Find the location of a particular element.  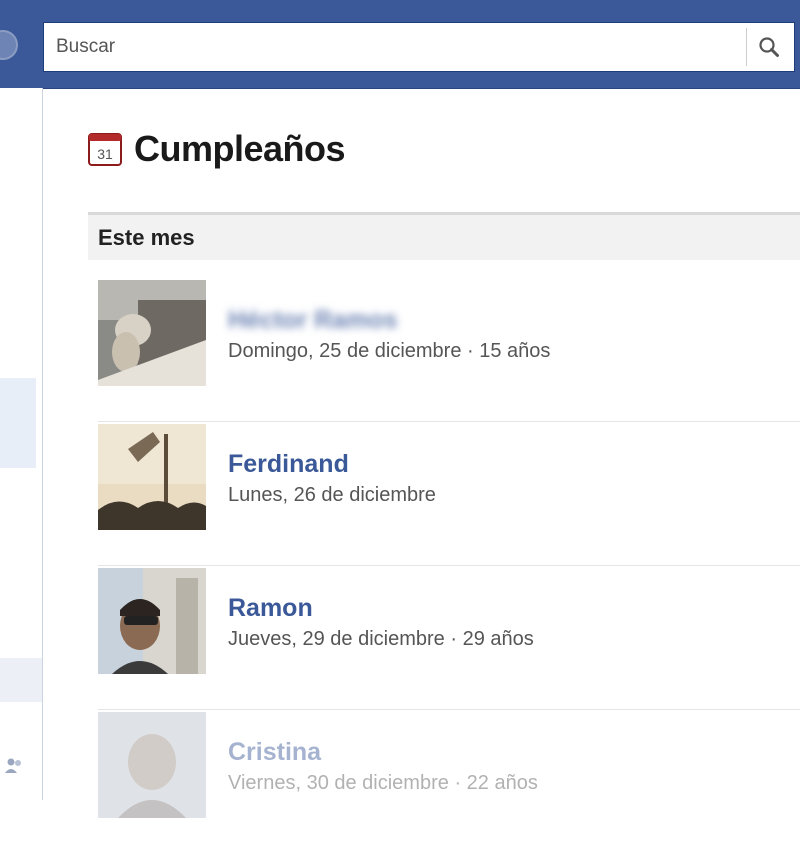

top-bar is located at coordinates (400, 44).